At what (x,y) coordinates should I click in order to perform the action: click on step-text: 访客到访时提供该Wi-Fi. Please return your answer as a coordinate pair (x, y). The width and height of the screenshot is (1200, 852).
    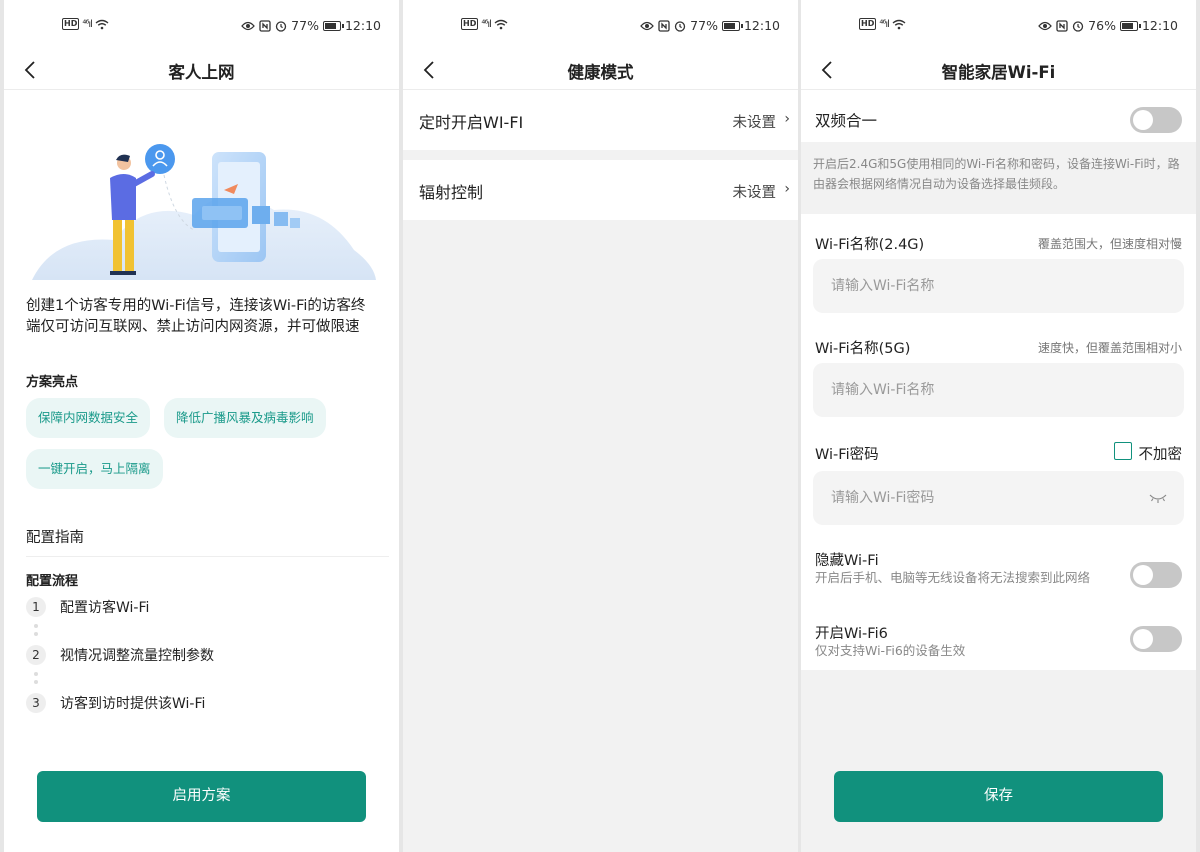
    Looking at the image, I should click on (133, 704).